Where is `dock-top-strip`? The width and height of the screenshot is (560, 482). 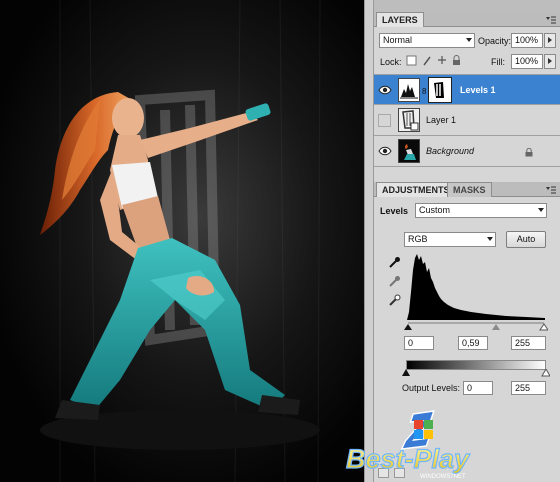 dock-top-strip is located at coordinates (467, 6).